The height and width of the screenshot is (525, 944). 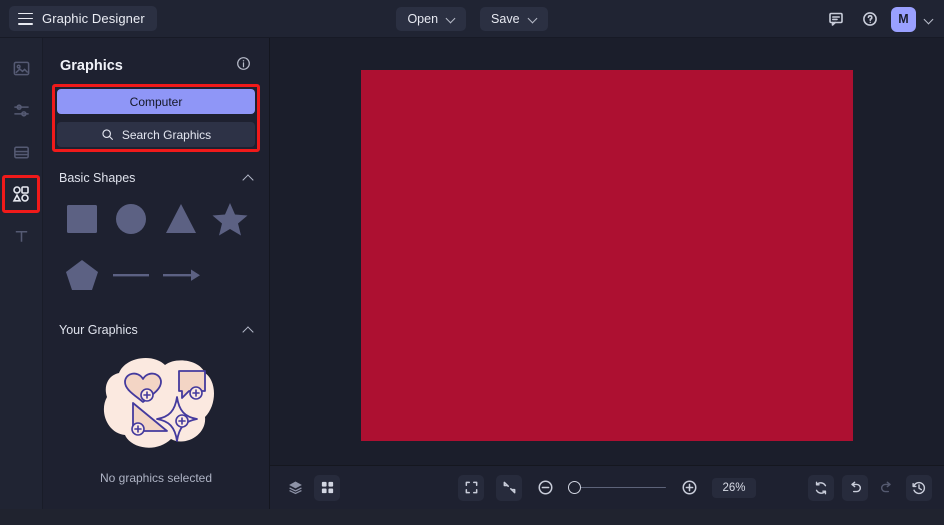 I want to click on shape-square, so click(x=82, y=219).